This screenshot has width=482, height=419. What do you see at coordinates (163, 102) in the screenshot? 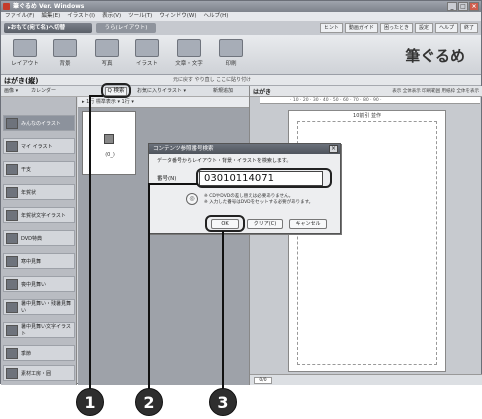
I see `panel-header: ▸ 1行 標準表示 ▾ 1行 ▾` at bounding box center [163, 102].